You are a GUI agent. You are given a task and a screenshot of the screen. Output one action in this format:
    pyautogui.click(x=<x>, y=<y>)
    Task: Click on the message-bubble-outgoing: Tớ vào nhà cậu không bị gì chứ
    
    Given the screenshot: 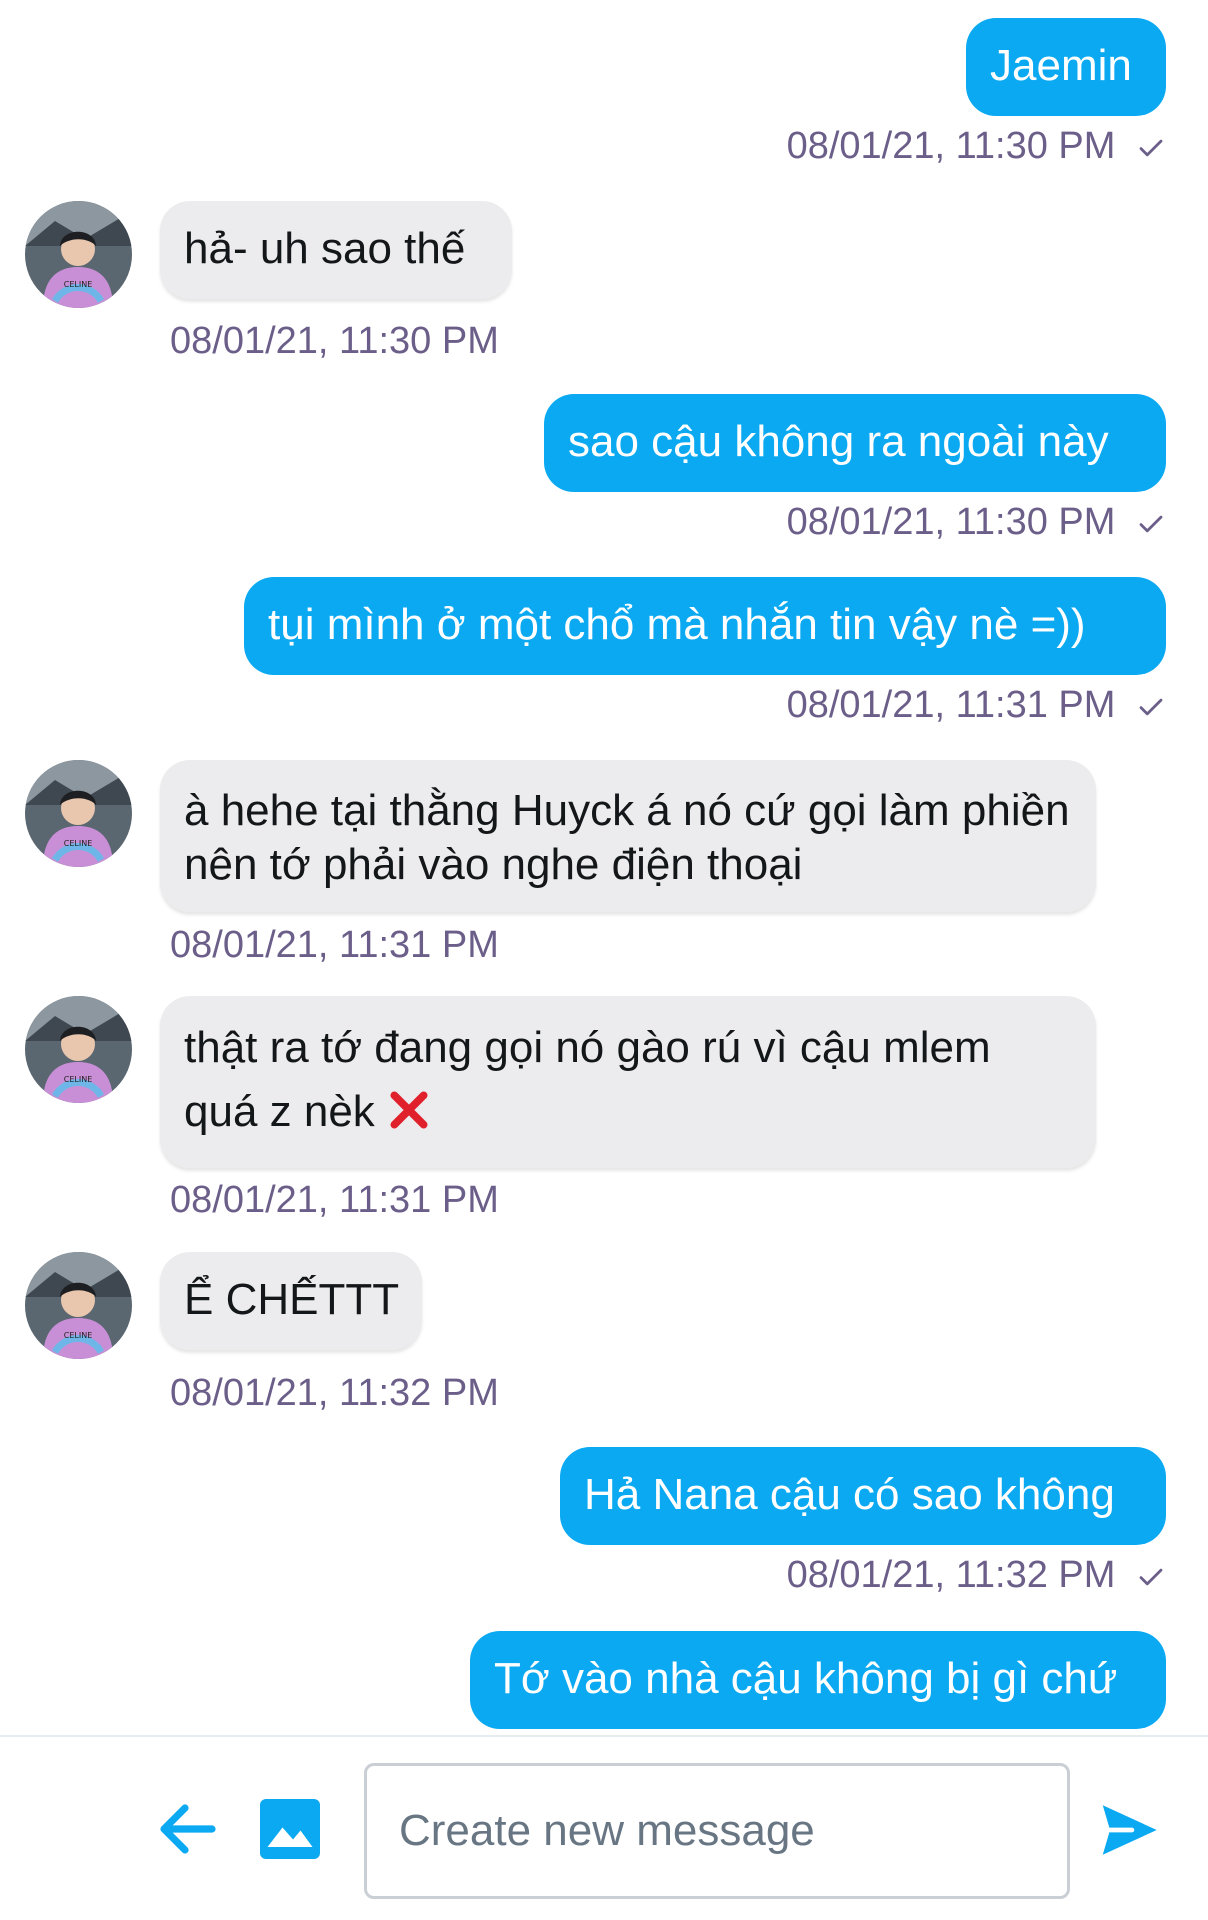 What is the action you would take?
    pyautogui.click(x=818, y=1680)
    